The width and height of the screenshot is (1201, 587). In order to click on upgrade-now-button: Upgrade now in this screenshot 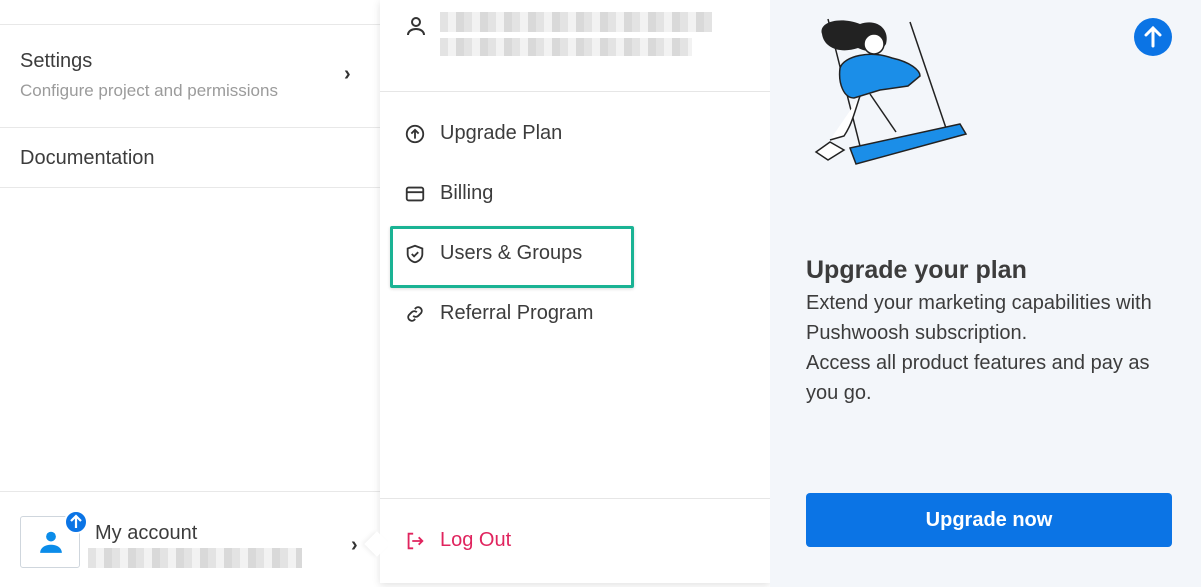, I will do `click(989, 520)`.